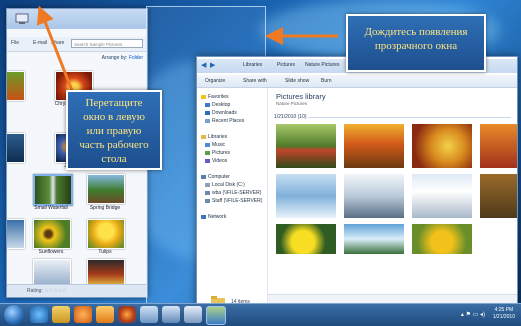 This screenshot has height=326, width=521. Describe the element at coordinates (215, 81) in the screenshot. I see `organize-button: Organize` at that location.